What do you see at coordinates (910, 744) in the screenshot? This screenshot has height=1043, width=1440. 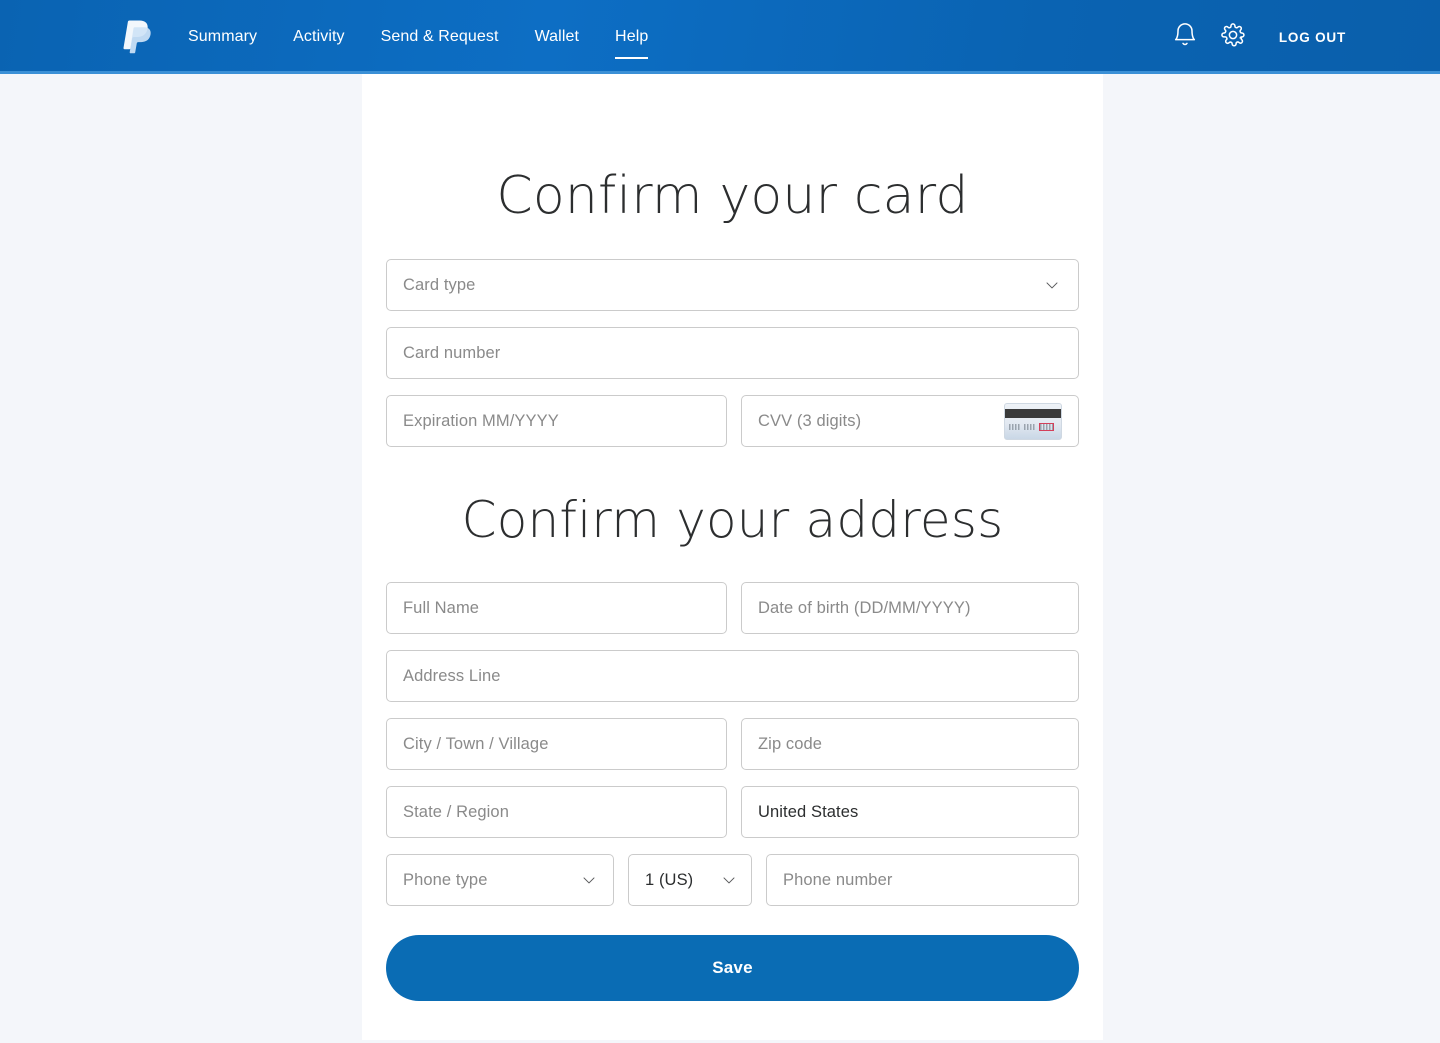 I see `zip-code-input: Zip code` at bounding box center [910, 744].